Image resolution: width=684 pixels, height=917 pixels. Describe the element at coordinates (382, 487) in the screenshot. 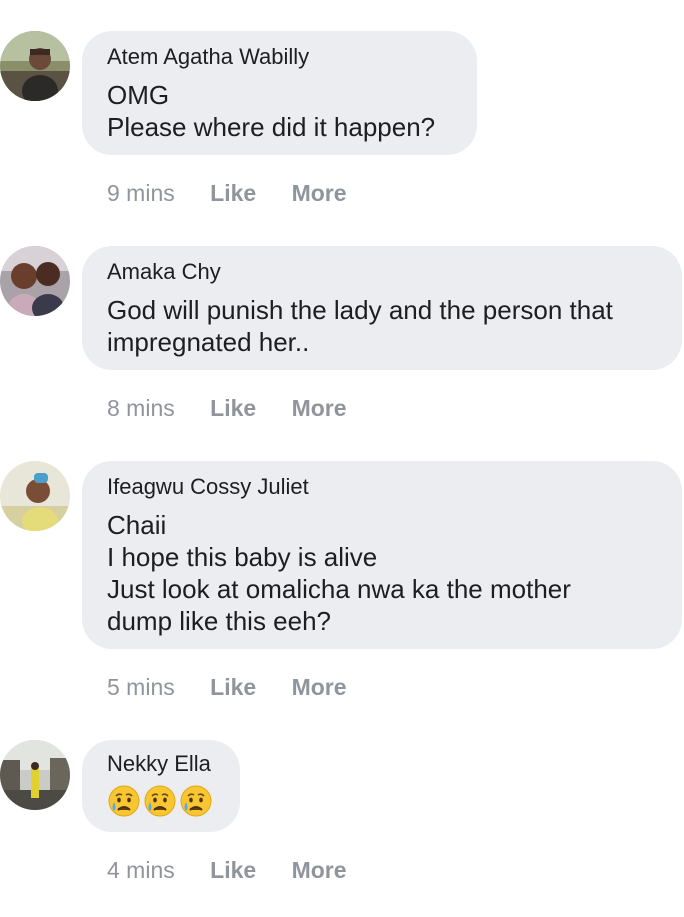

I see `comment-author: Ifeagwu Cossy Juliet` at that location.